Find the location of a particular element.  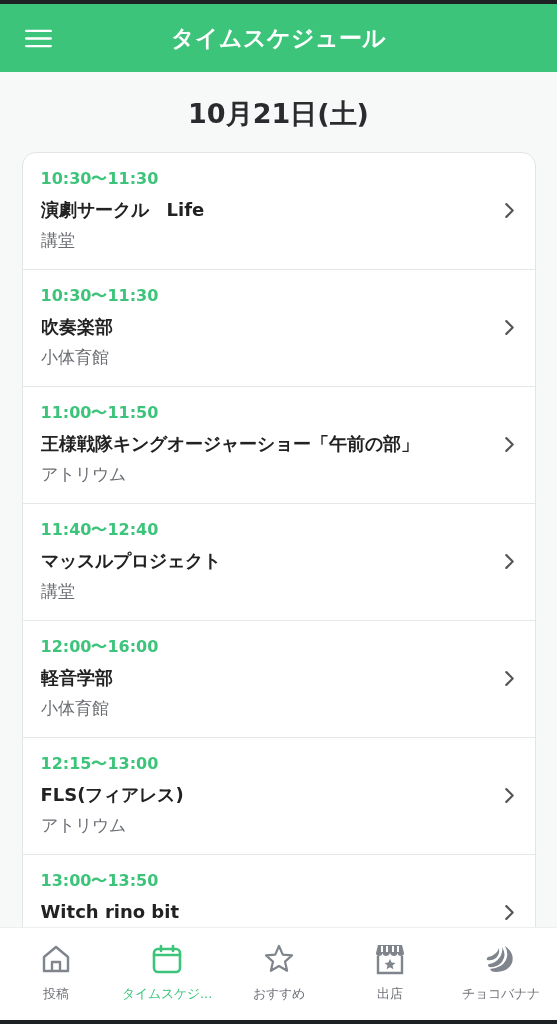

event-time: 13:00〜13:50 is located at coordinates (99, 881).